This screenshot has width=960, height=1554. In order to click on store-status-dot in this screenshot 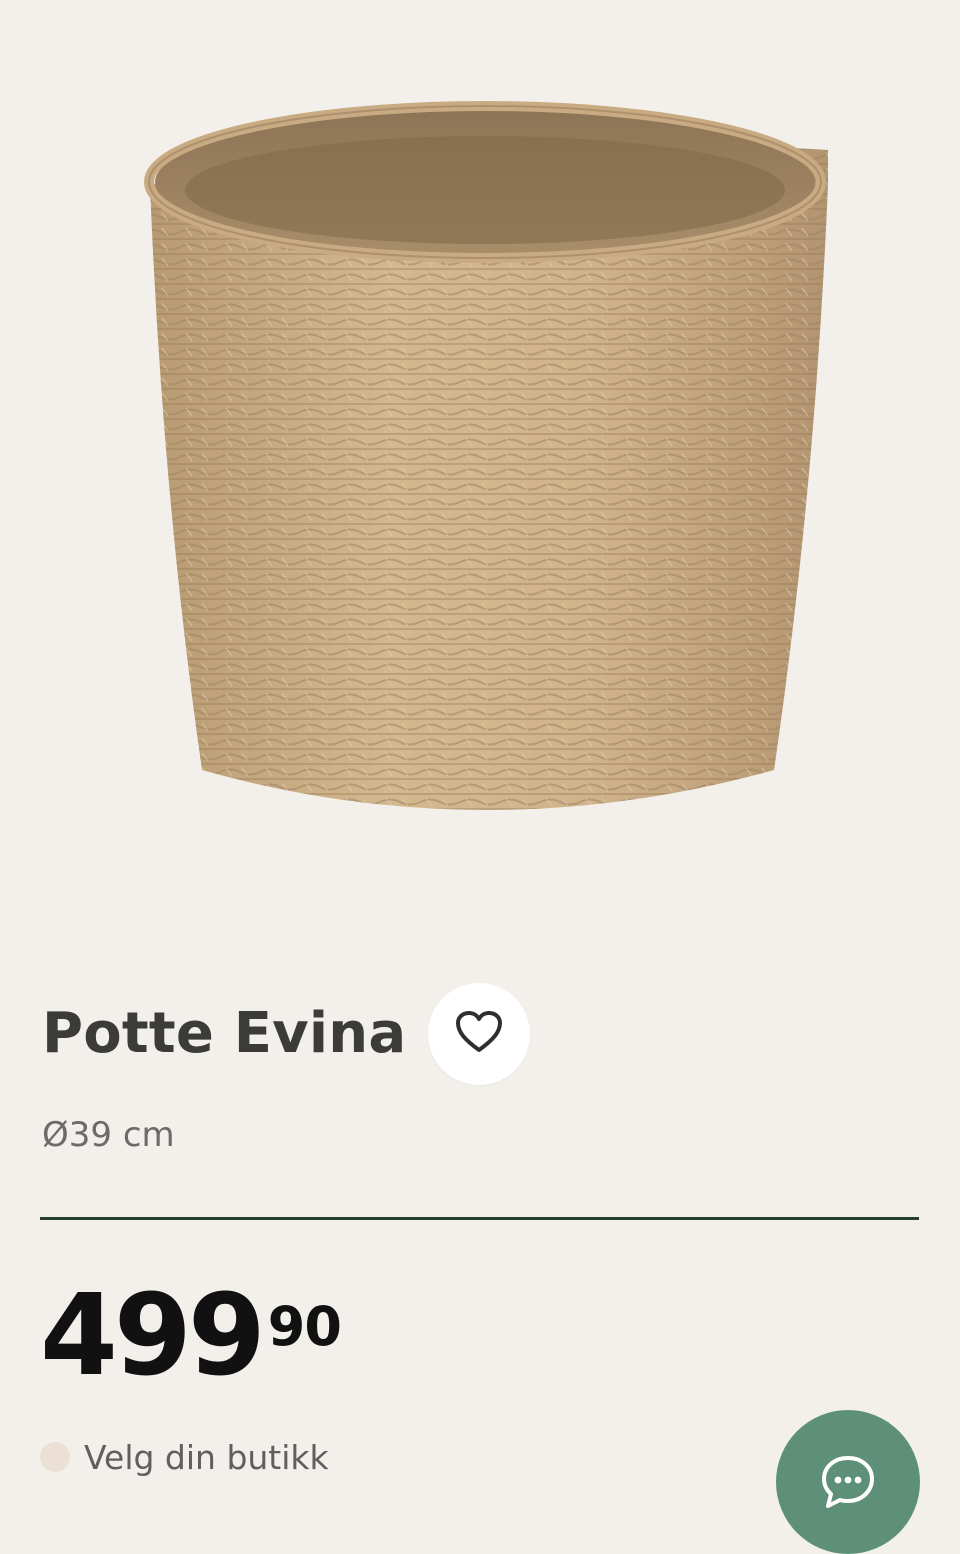, I will do `click(55, 1457)`.